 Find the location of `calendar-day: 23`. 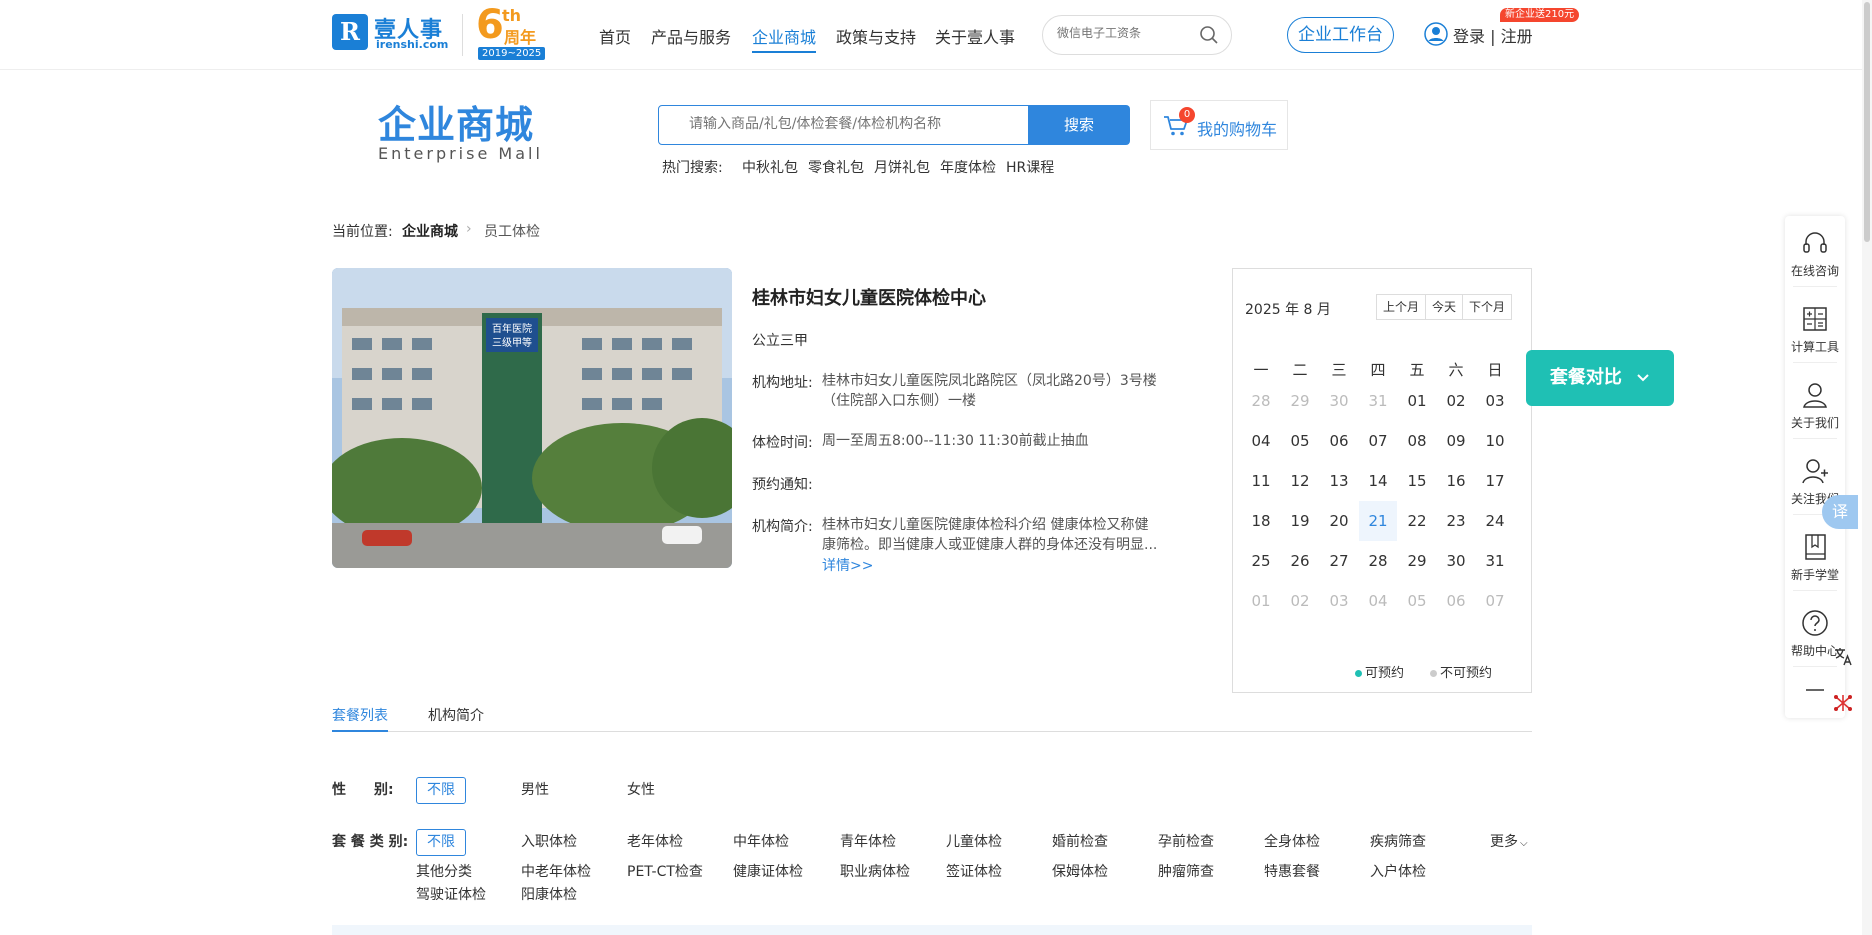

calendar-day: 23 is located at coordinates (1456, 521).